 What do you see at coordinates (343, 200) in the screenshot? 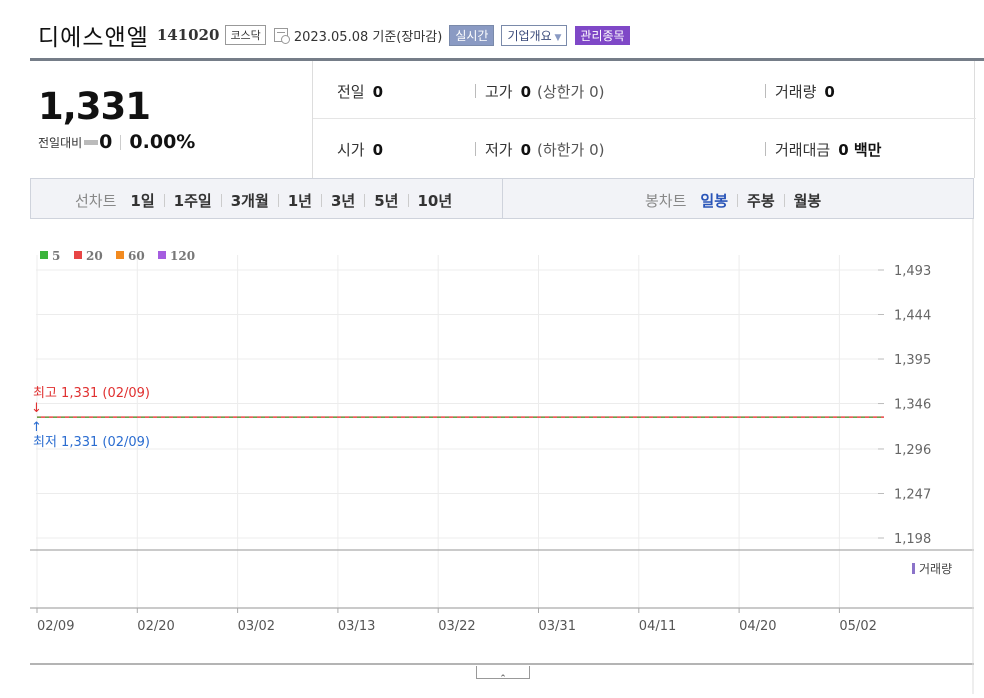
I see `period-3y: 3년` at bounding box center [343, 200].